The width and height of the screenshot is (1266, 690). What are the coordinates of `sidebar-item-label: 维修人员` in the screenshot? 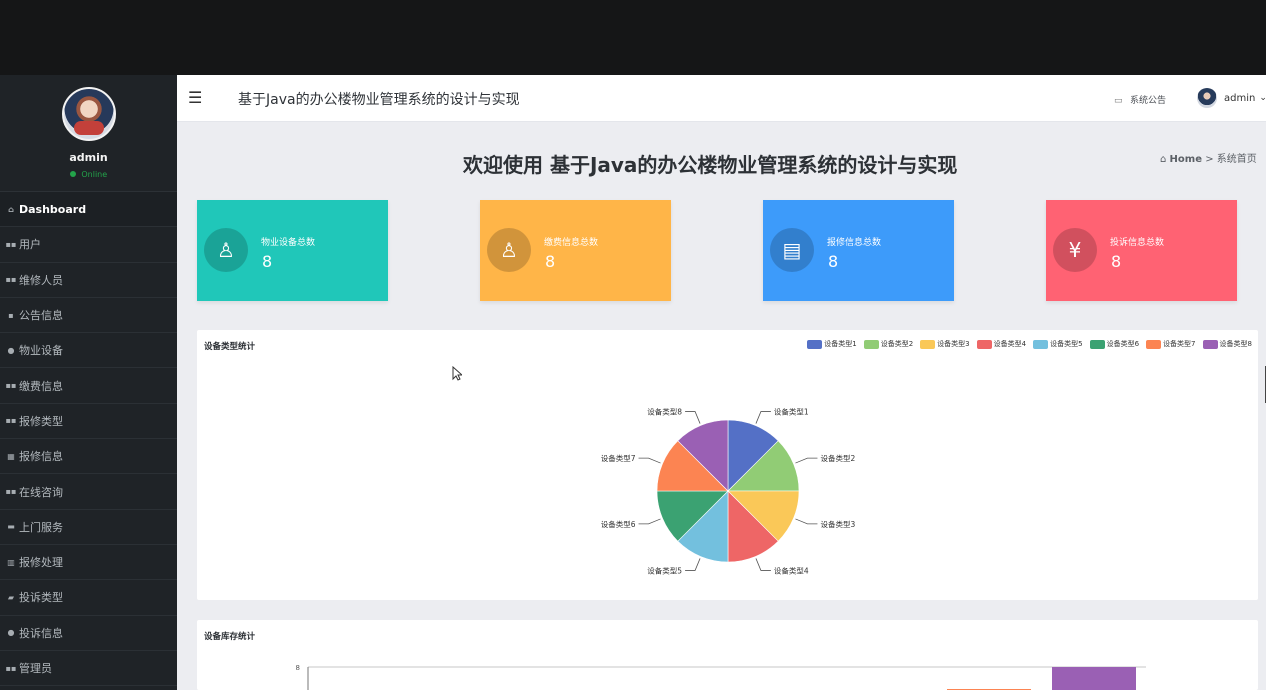 It's located at (41, 280).